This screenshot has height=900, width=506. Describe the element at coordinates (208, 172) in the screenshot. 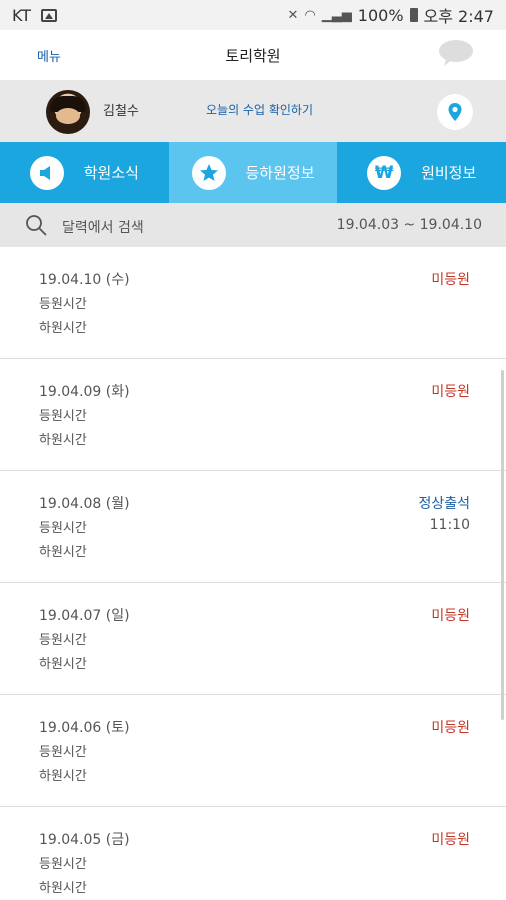

I see `star-icon` at that location.